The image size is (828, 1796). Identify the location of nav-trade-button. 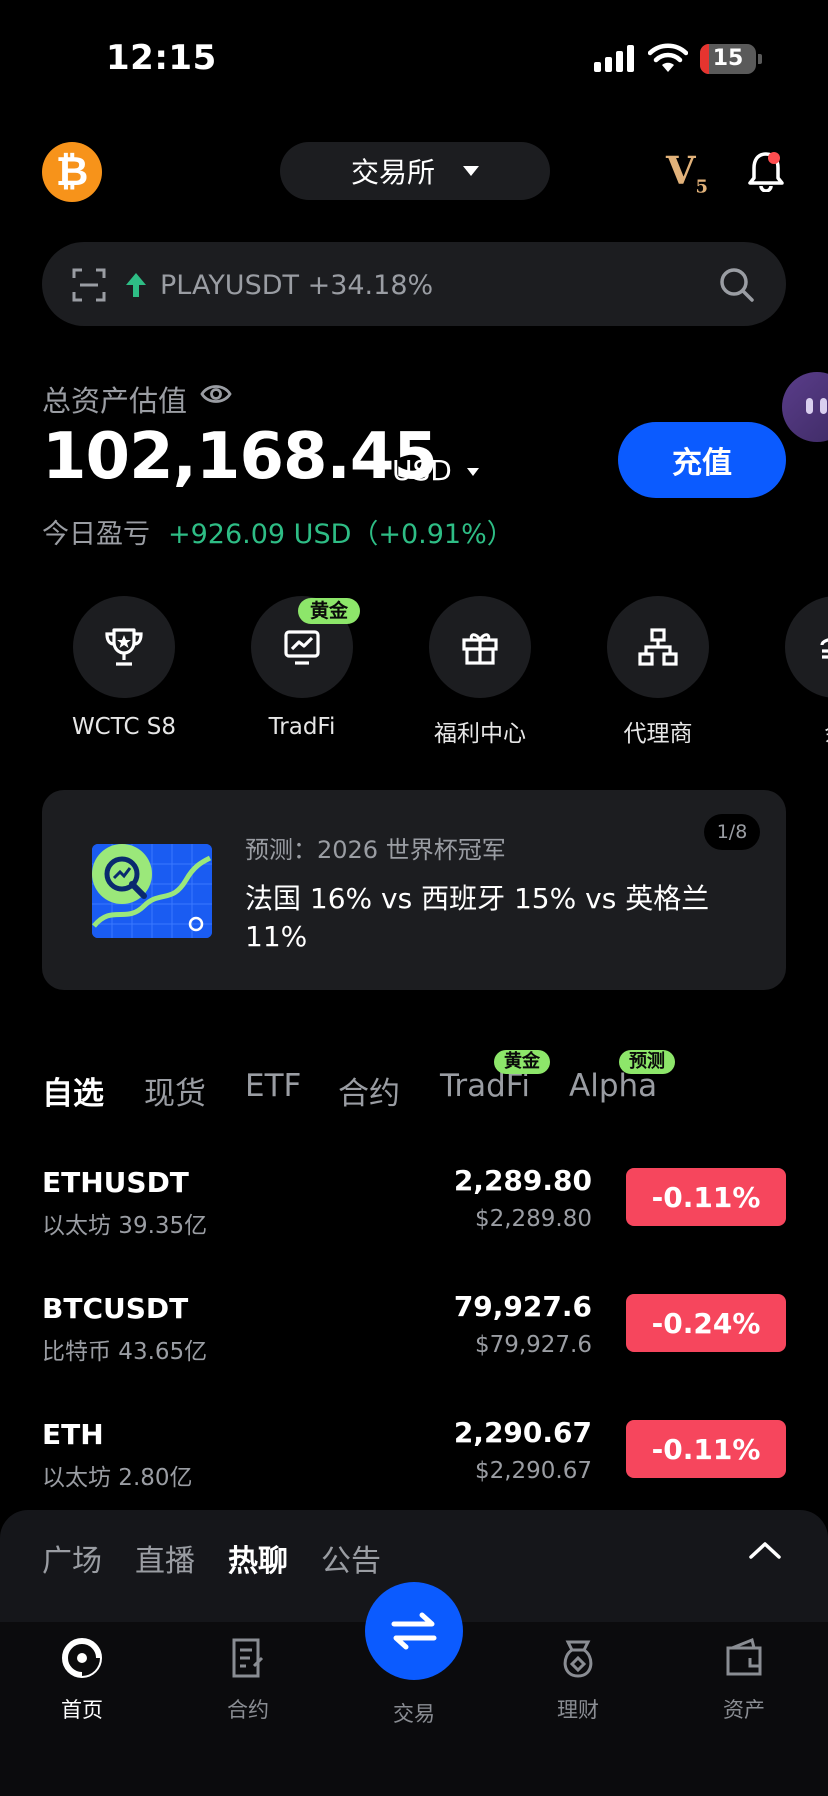
(414, 1631).